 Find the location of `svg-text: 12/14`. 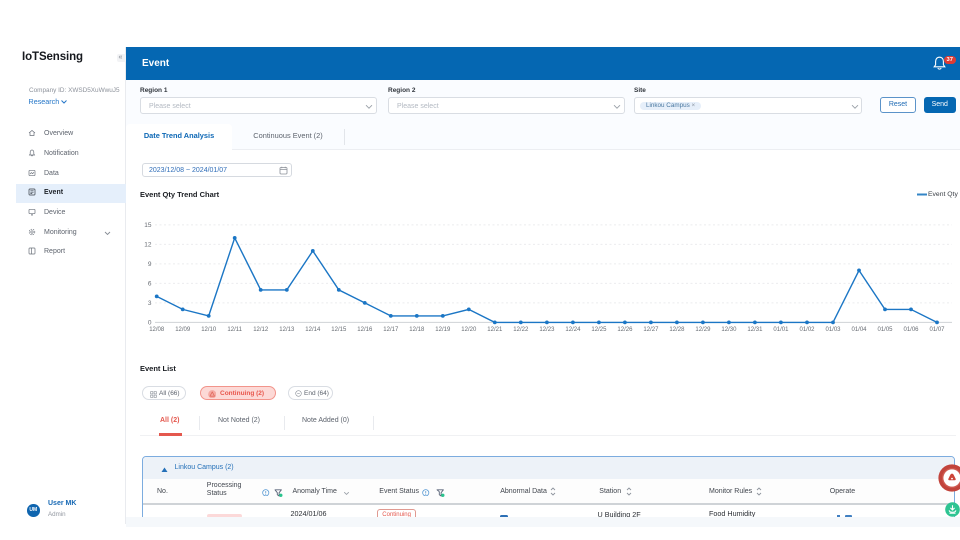

svg-text: 12/14 is located at coordinates (313, 330).